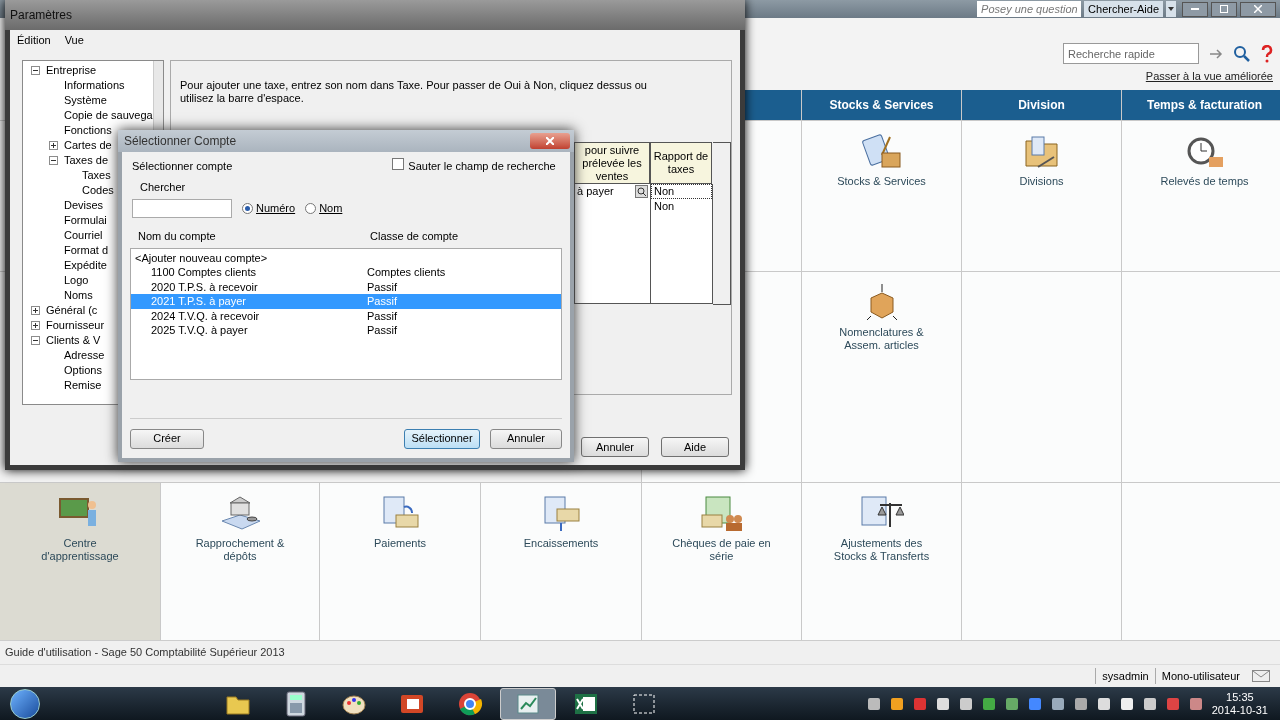 This screenshot has width=1280, height=720. I want to click on dialog-button: Aide, so click(695, 447).